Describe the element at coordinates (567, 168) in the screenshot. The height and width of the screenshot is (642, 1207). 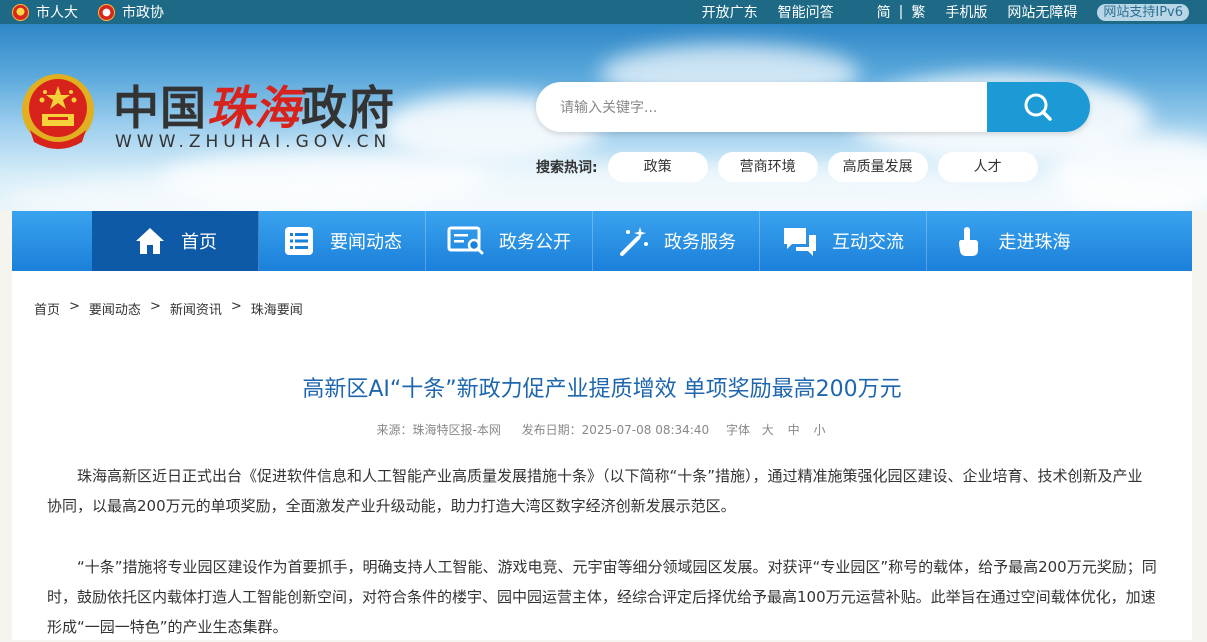
I see `hot-search-label: 搜索热词:` at that location.